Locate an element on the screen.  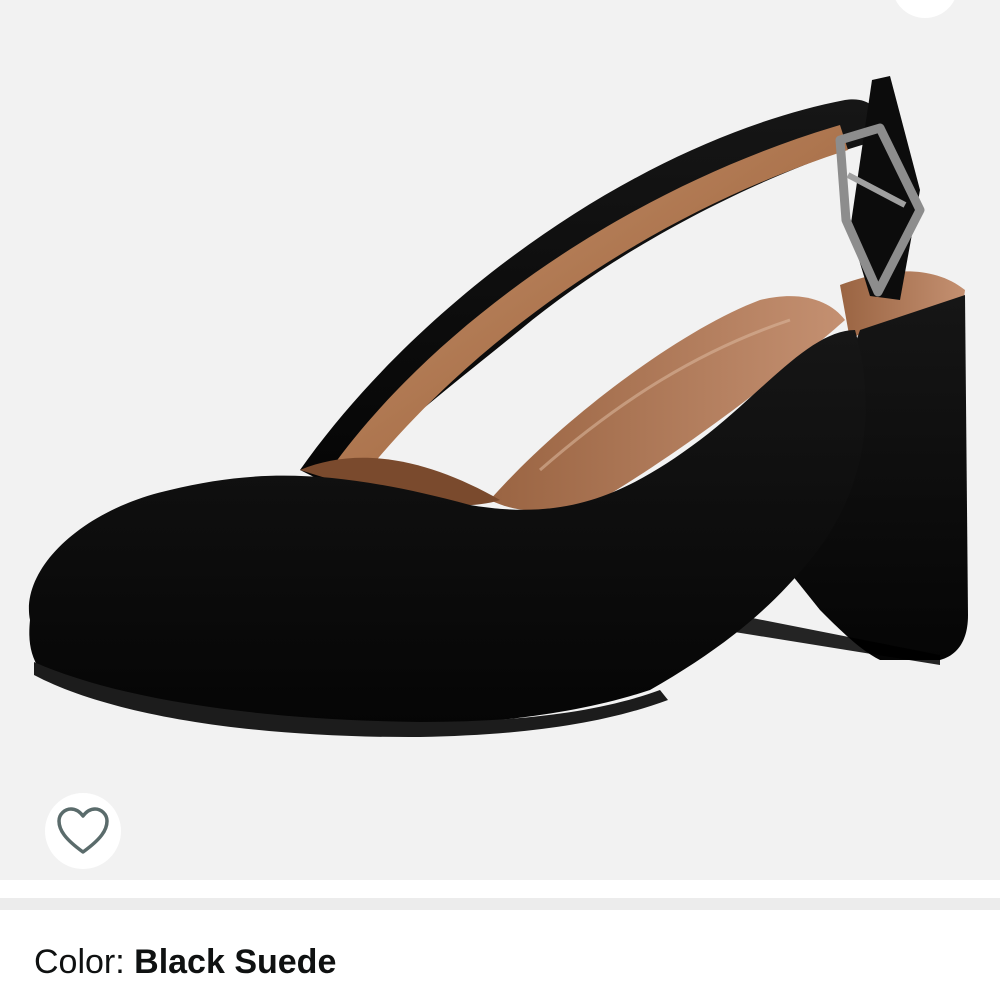
color-label: Color: is located at coordinates (84, 962).